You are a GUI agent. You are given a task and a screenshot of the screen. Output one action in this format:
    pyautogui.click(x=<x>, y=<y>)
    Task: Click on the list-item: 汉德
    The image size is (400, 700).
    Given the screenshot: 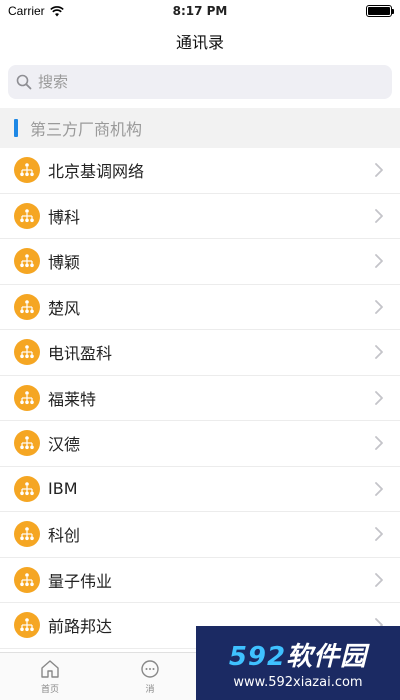 What is the action you would take?
    pyautogui.click(x=200, y=444)
    